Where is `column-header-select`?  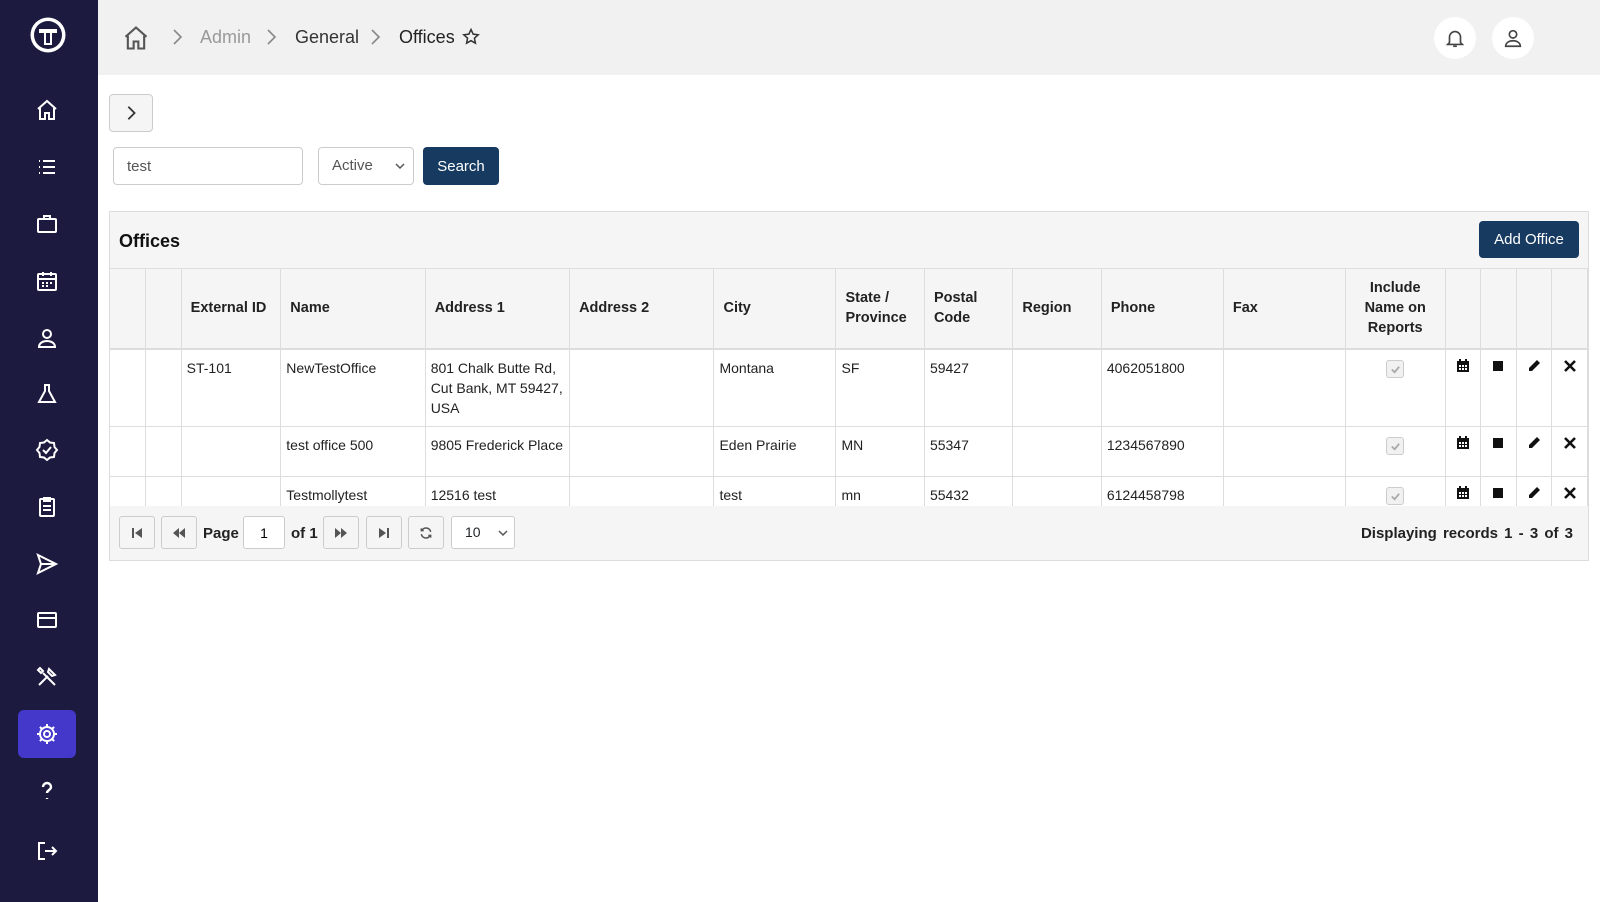
column-header-select is located at coordinates (128, 309).